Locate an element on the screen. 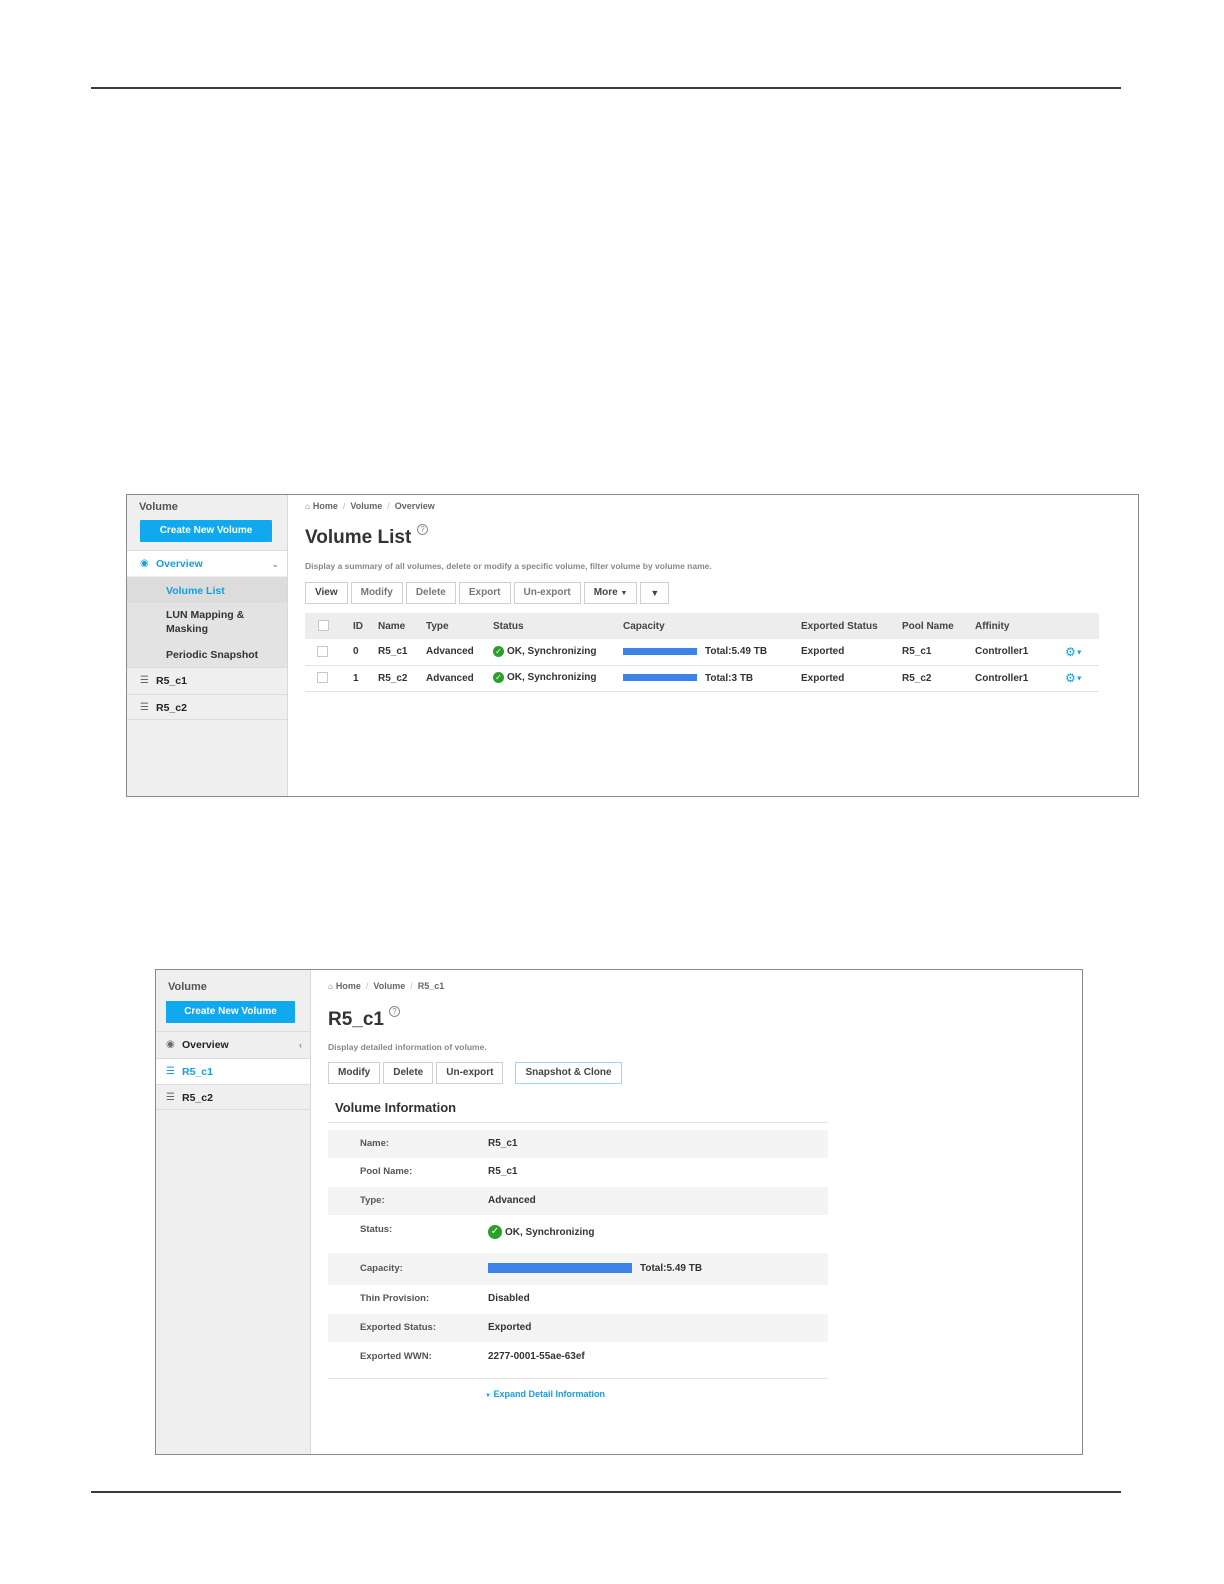  column-header-actions is located at coordinates (1080, 626).